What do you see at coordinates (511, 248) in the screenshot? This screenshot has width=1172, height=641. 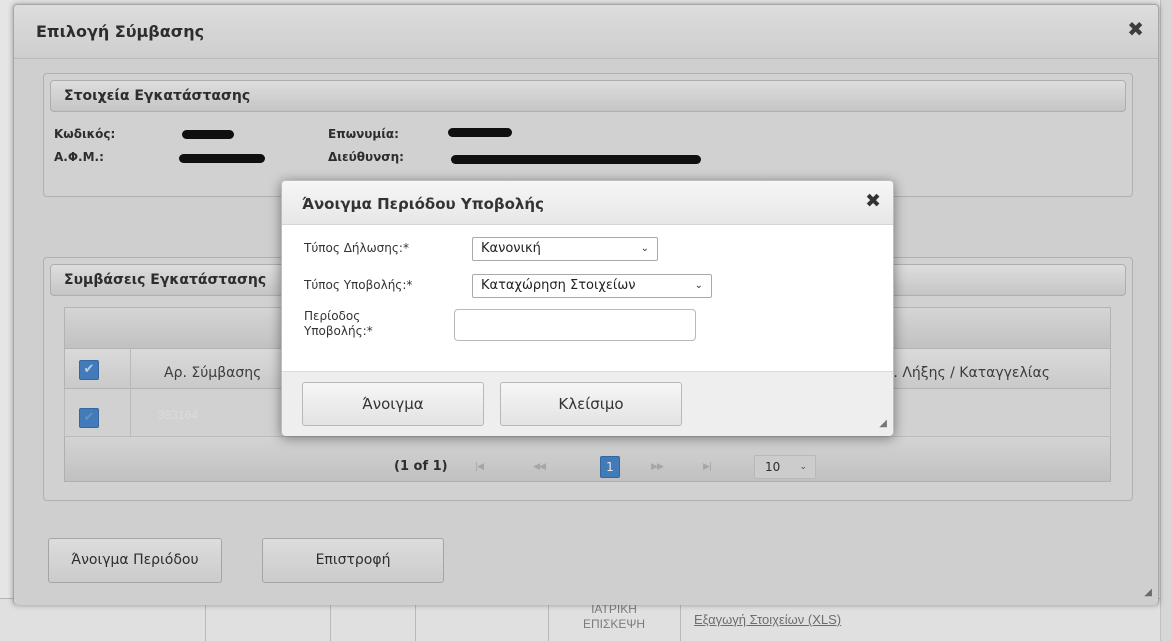 I see `declaration-type-value: Κανονική` at bounding box center [511, 248].